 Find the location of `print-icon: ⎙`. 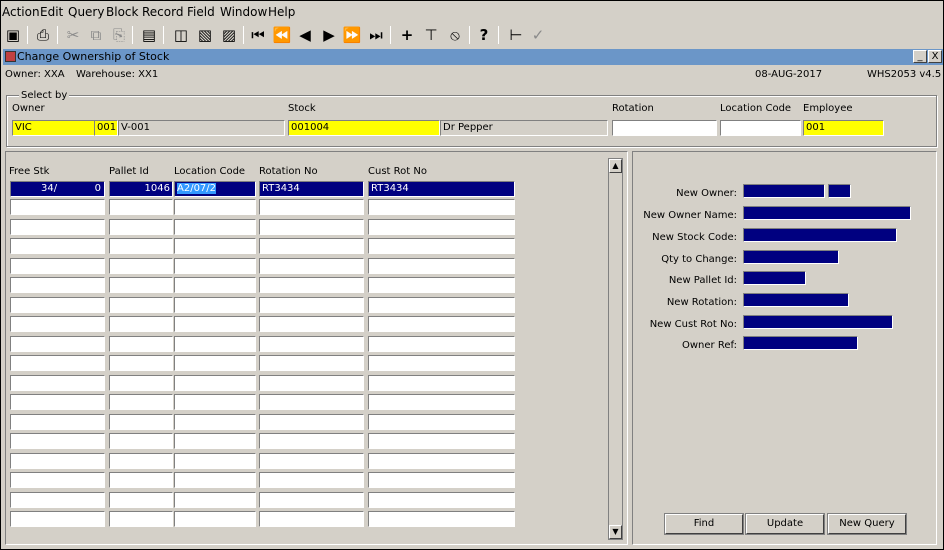

print-icon: ⎙ is located at coordinates (43, 35).